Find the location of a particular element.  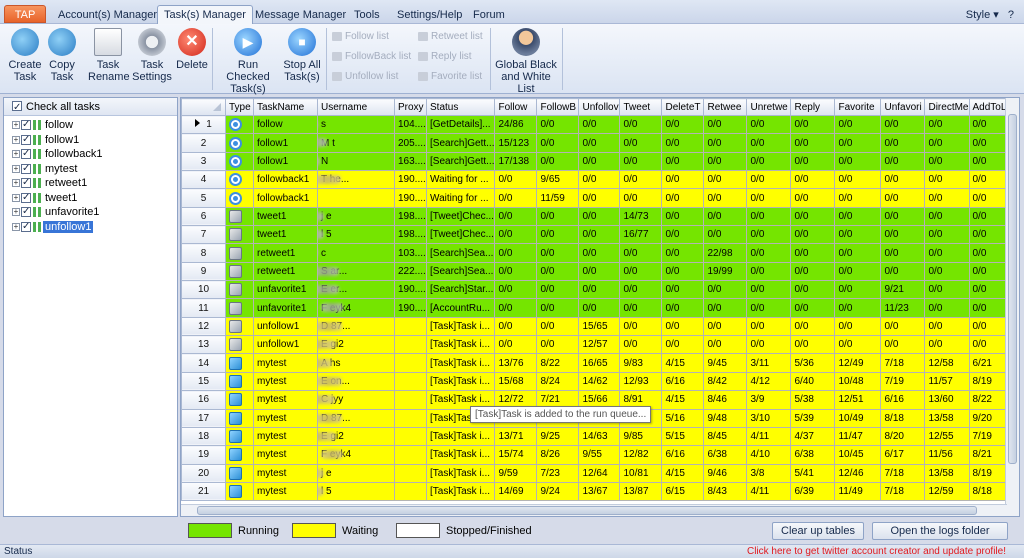

column-header: Status is located at coordinates (460, 107).